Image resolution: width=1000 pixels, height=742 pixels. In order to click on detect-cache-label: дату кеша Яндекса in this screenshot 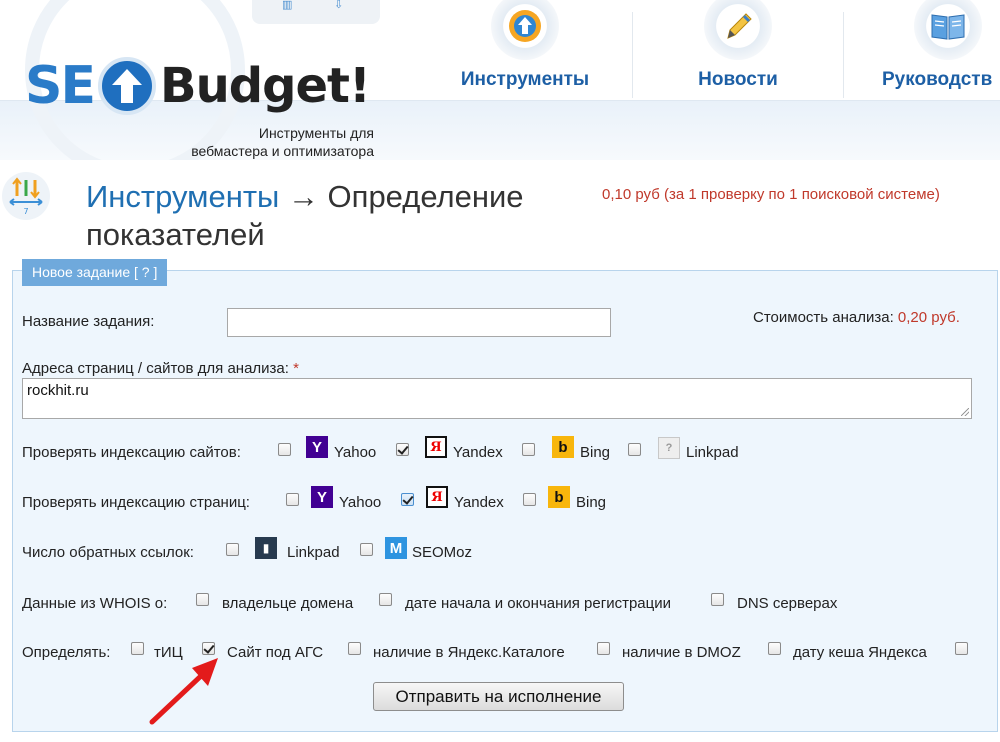, I will do `click(860, 652)`.